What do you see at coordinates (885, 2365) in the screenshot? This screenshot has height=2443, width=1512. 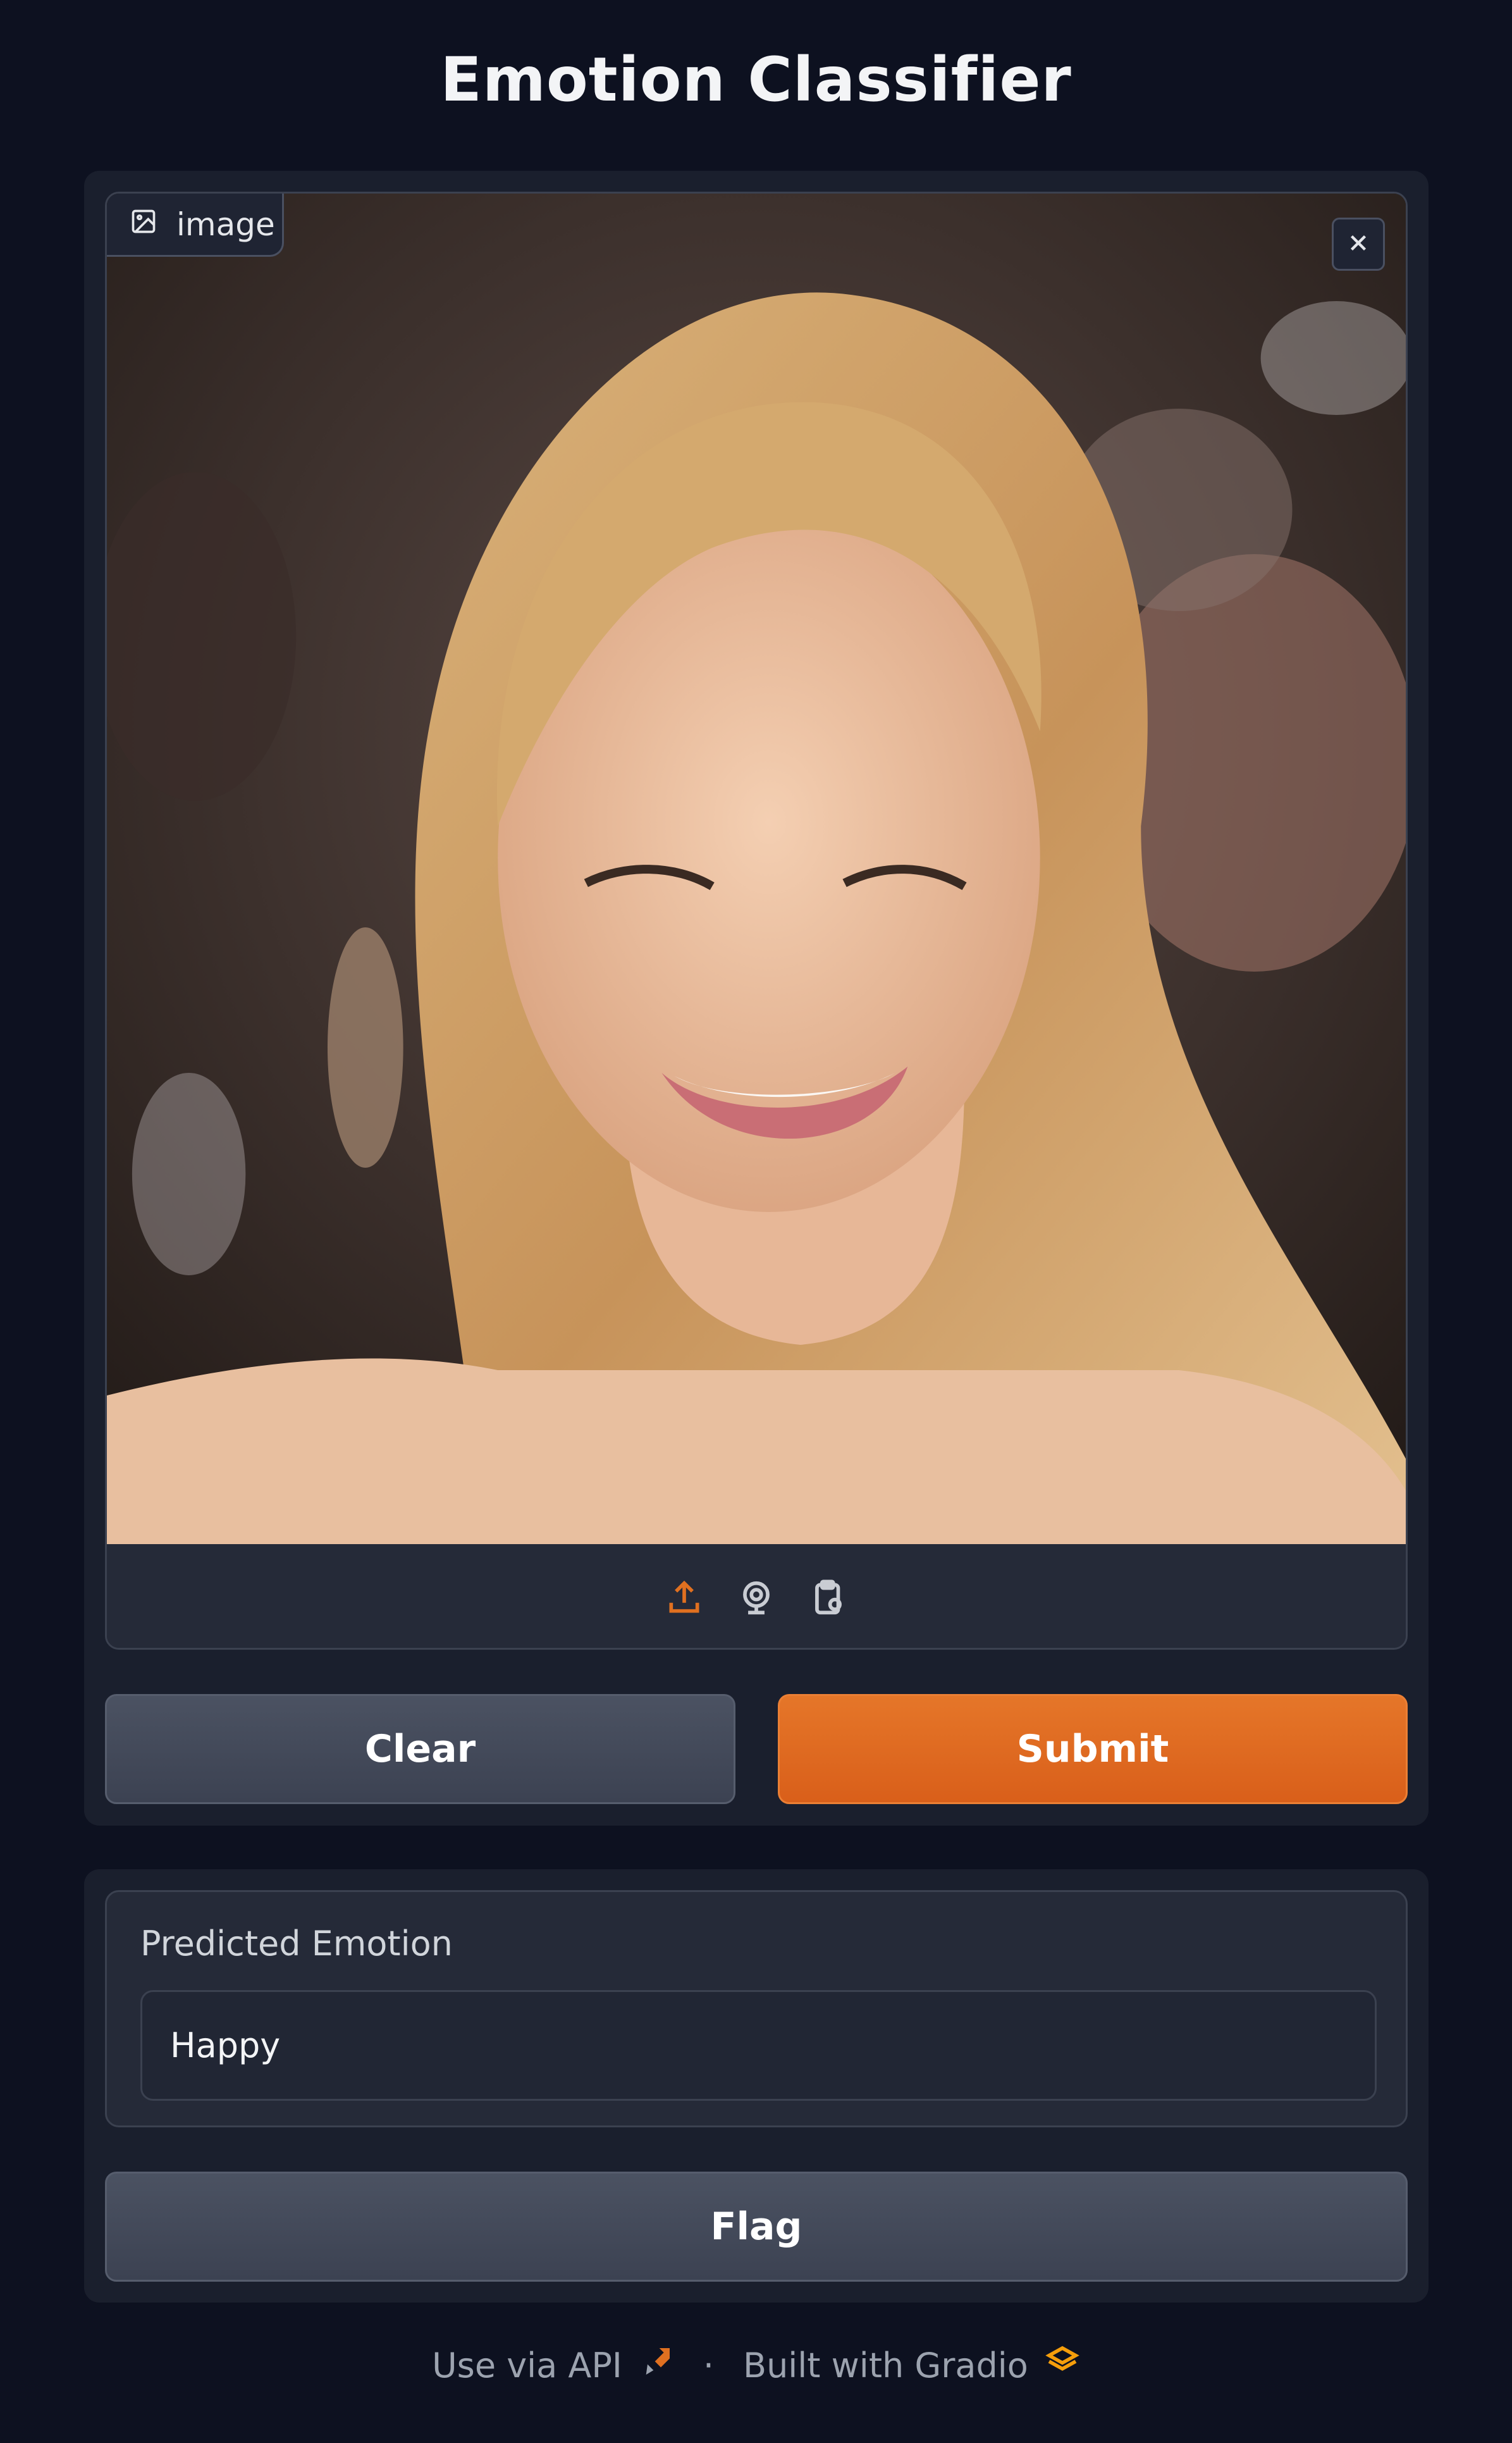 I see `built-with-gradio-link: Built with Gradio` at bounding box center [885, 2365].